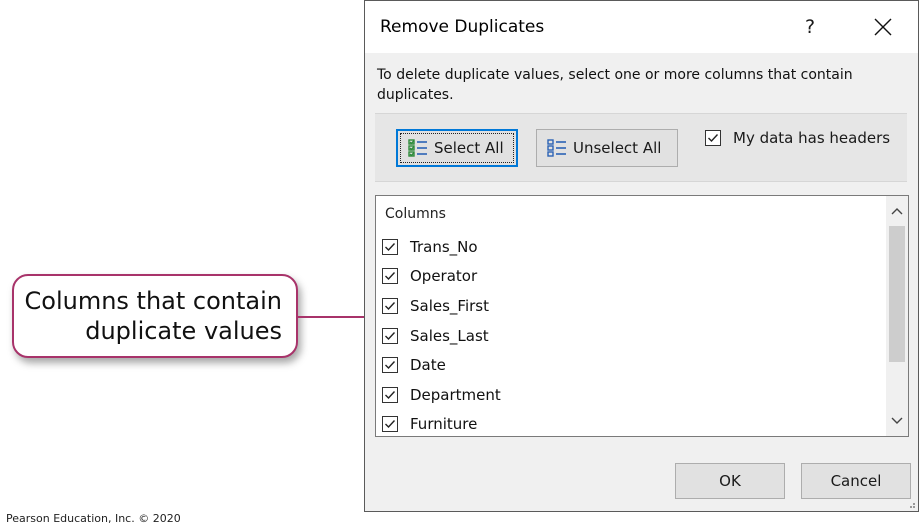 This screenshot has height=530, width=920. I want to click on select-all-button: Select All, so click(457, 148).